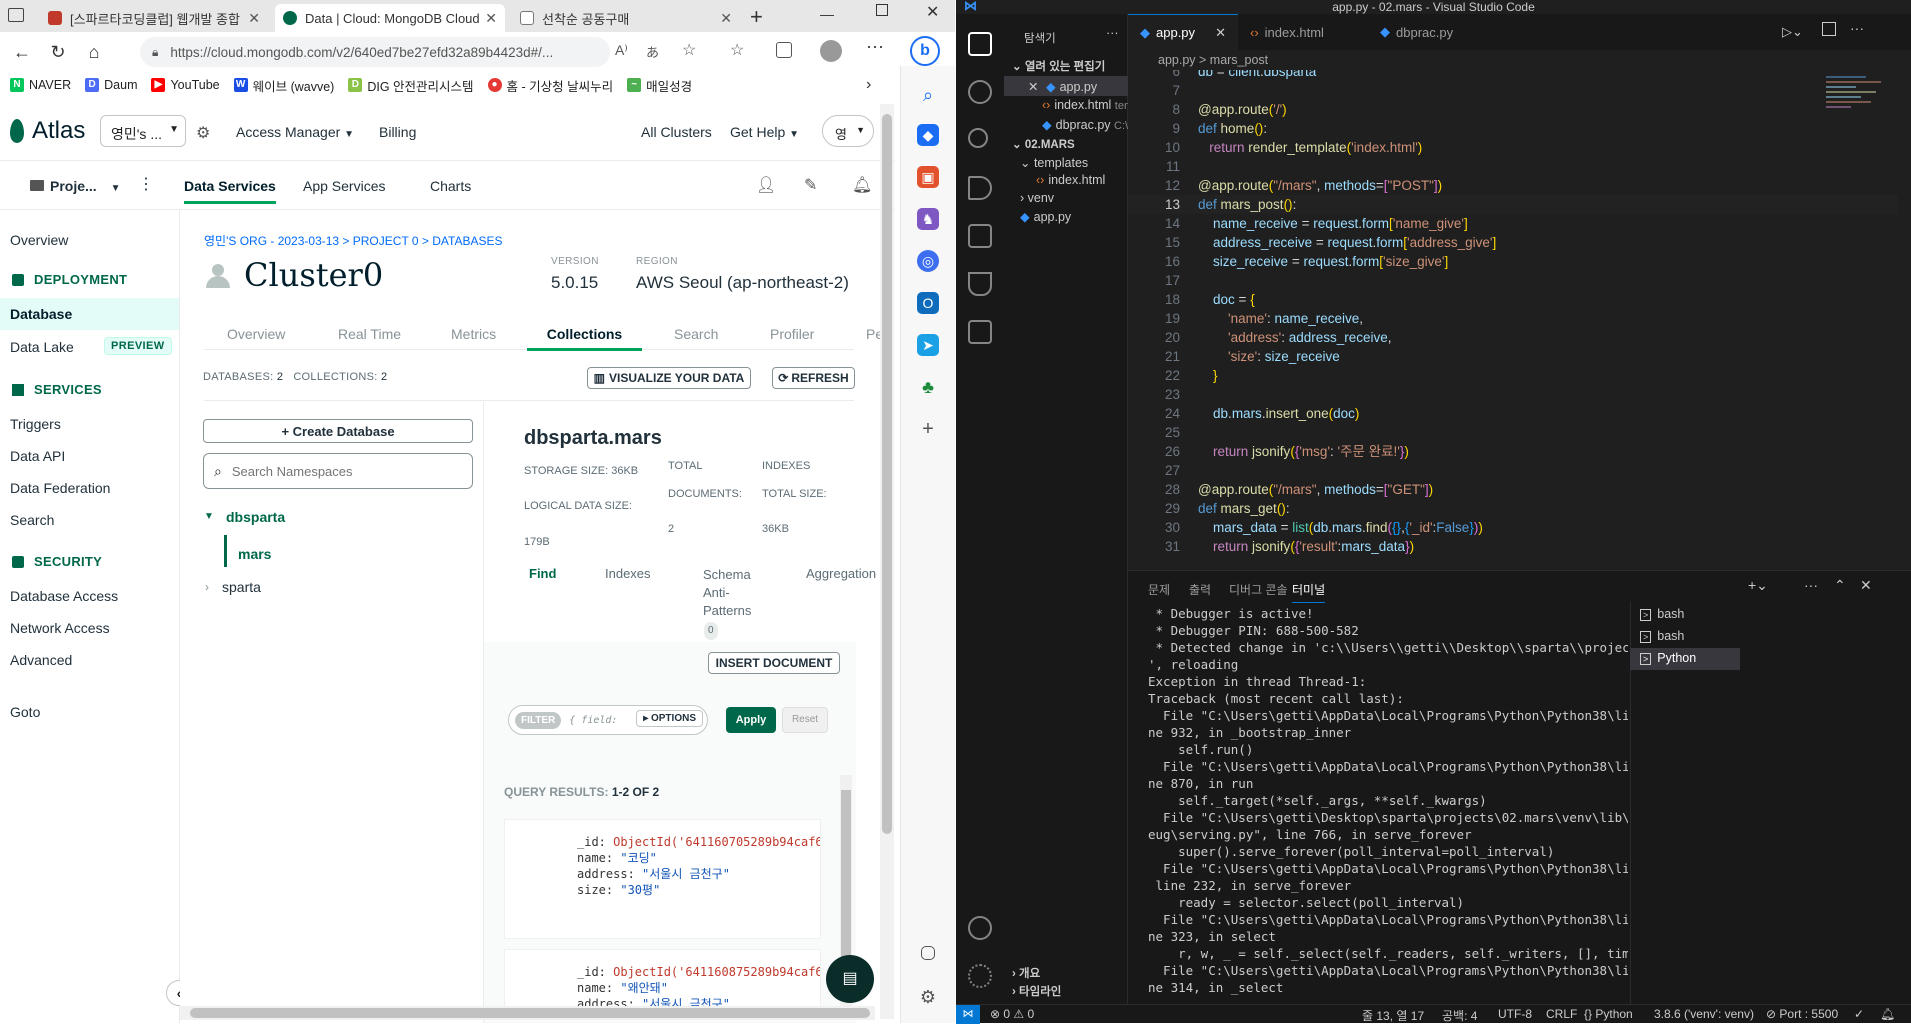  What do you see at coordinates (766, 185) in the screenshot?
I see `invite-user-icon: 👤︎` at bounding box center [766, 185].